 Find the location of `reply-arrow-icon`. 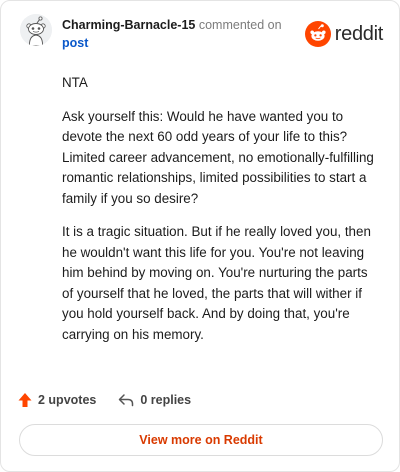

reply-arrow-icon is located at coordinates (126, 400).